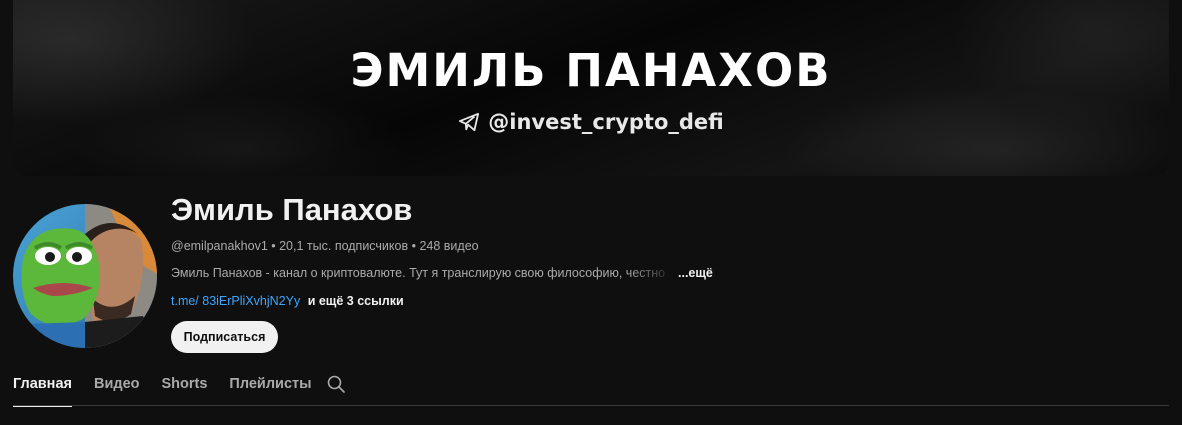  Describe the element at coordinates (42, 386) in the screenshot. I see `tab-home: Главная` at that location.